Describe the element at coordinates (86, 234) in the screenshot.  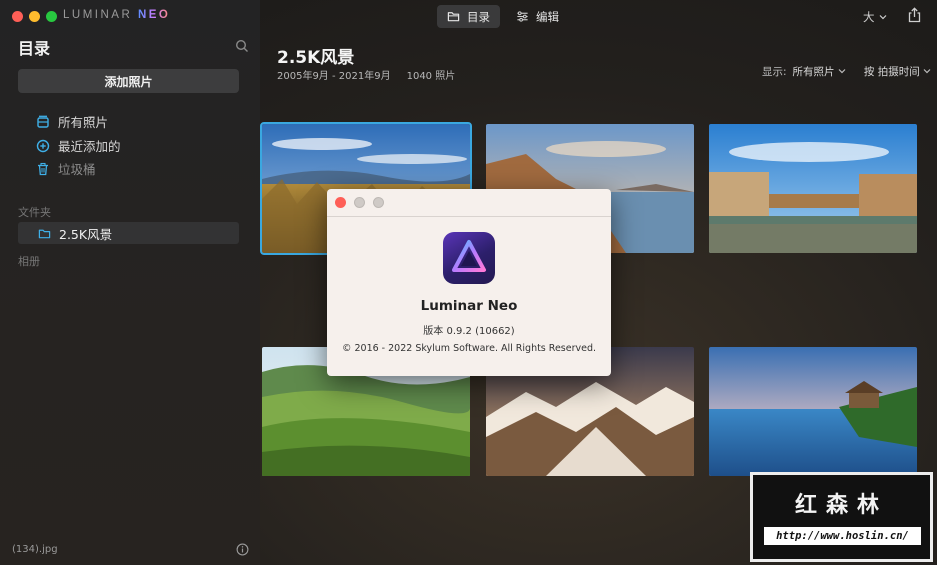
I see `folder-label: 2.5K风景` at that location.